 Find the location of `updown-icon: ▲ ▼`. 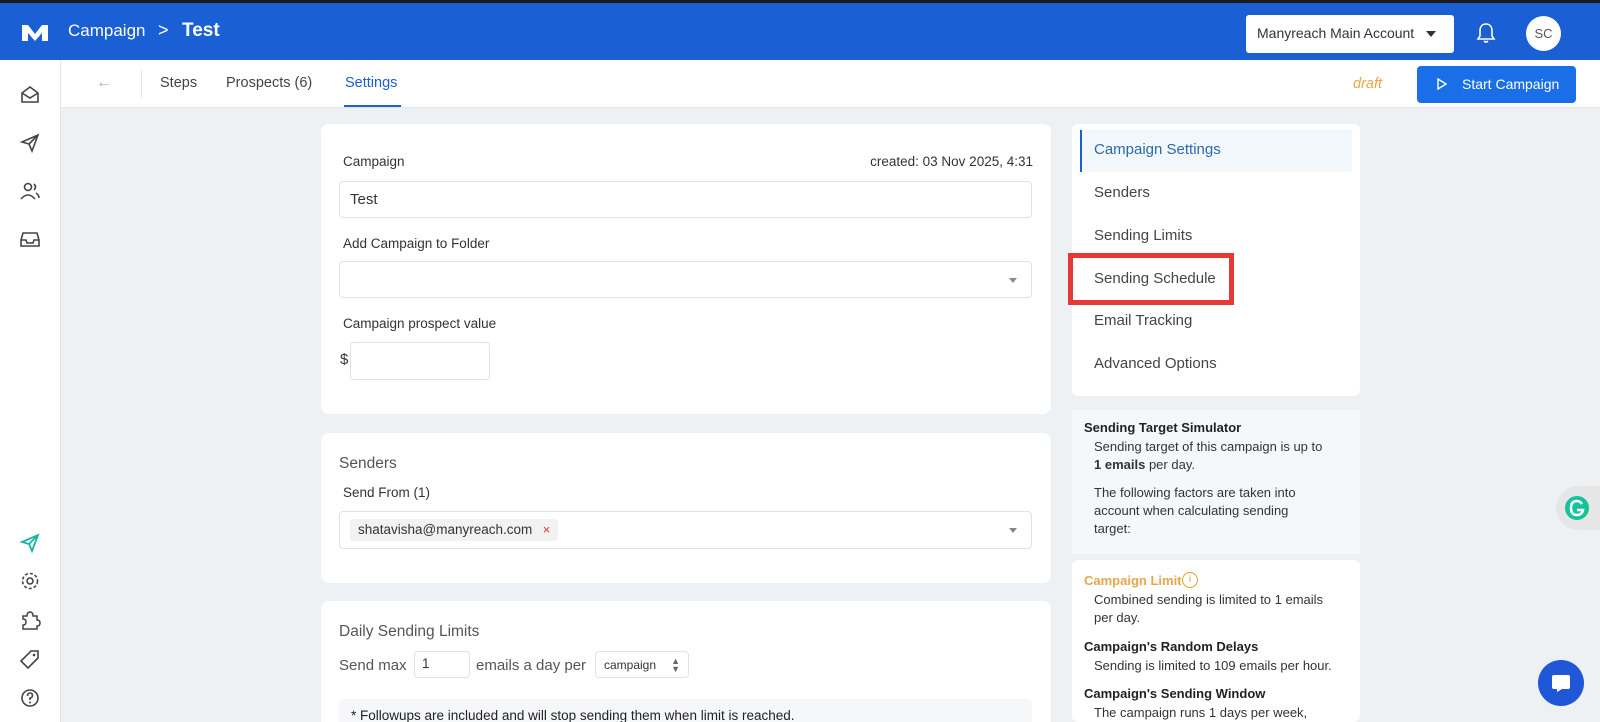

updown-icon: ▲ ▼ is located at coordinates (675, 665).